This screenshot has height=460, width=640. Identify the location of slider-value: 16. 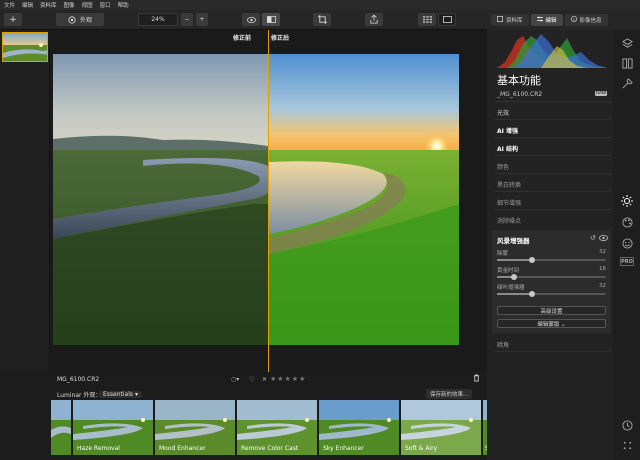
(602, 269).